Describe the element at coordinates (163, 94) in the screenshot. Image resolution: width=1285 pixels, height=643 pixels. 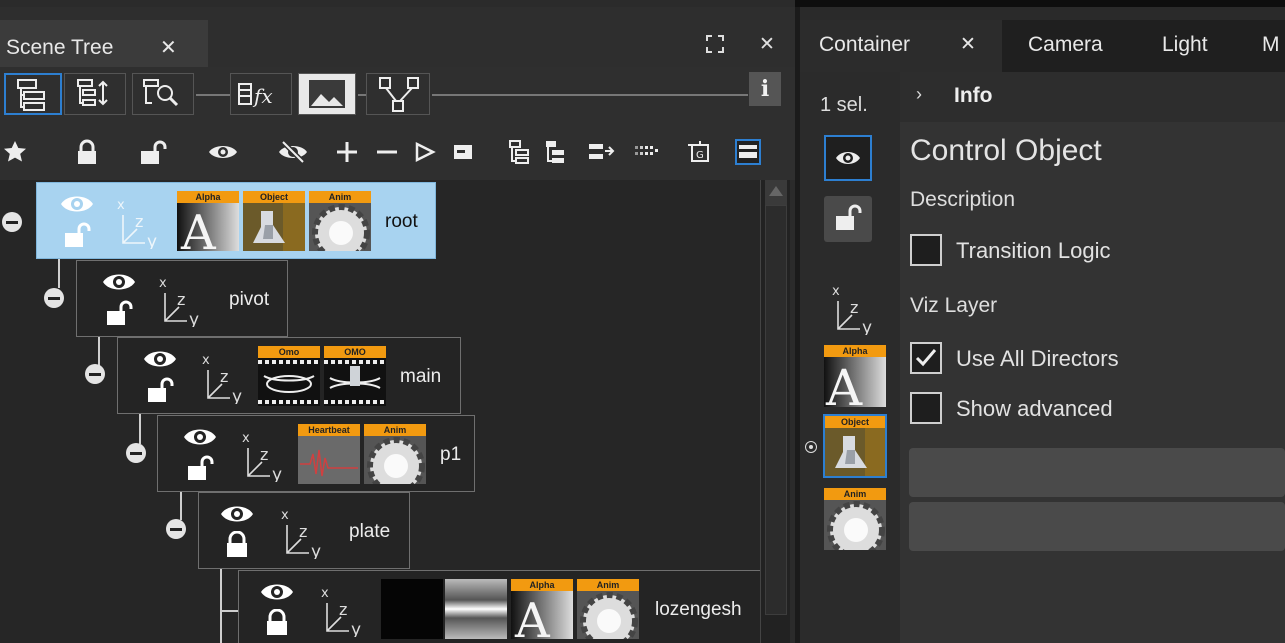
I see `tree-search-button` at that location.